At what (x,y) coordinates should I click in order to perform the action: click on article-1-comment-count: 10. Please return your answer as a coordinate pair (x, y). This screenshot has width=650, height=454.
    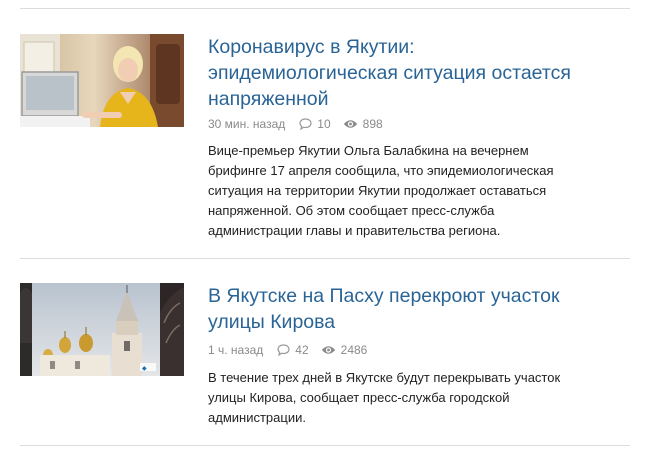
    Looking at the image, I should click on (324, 124).